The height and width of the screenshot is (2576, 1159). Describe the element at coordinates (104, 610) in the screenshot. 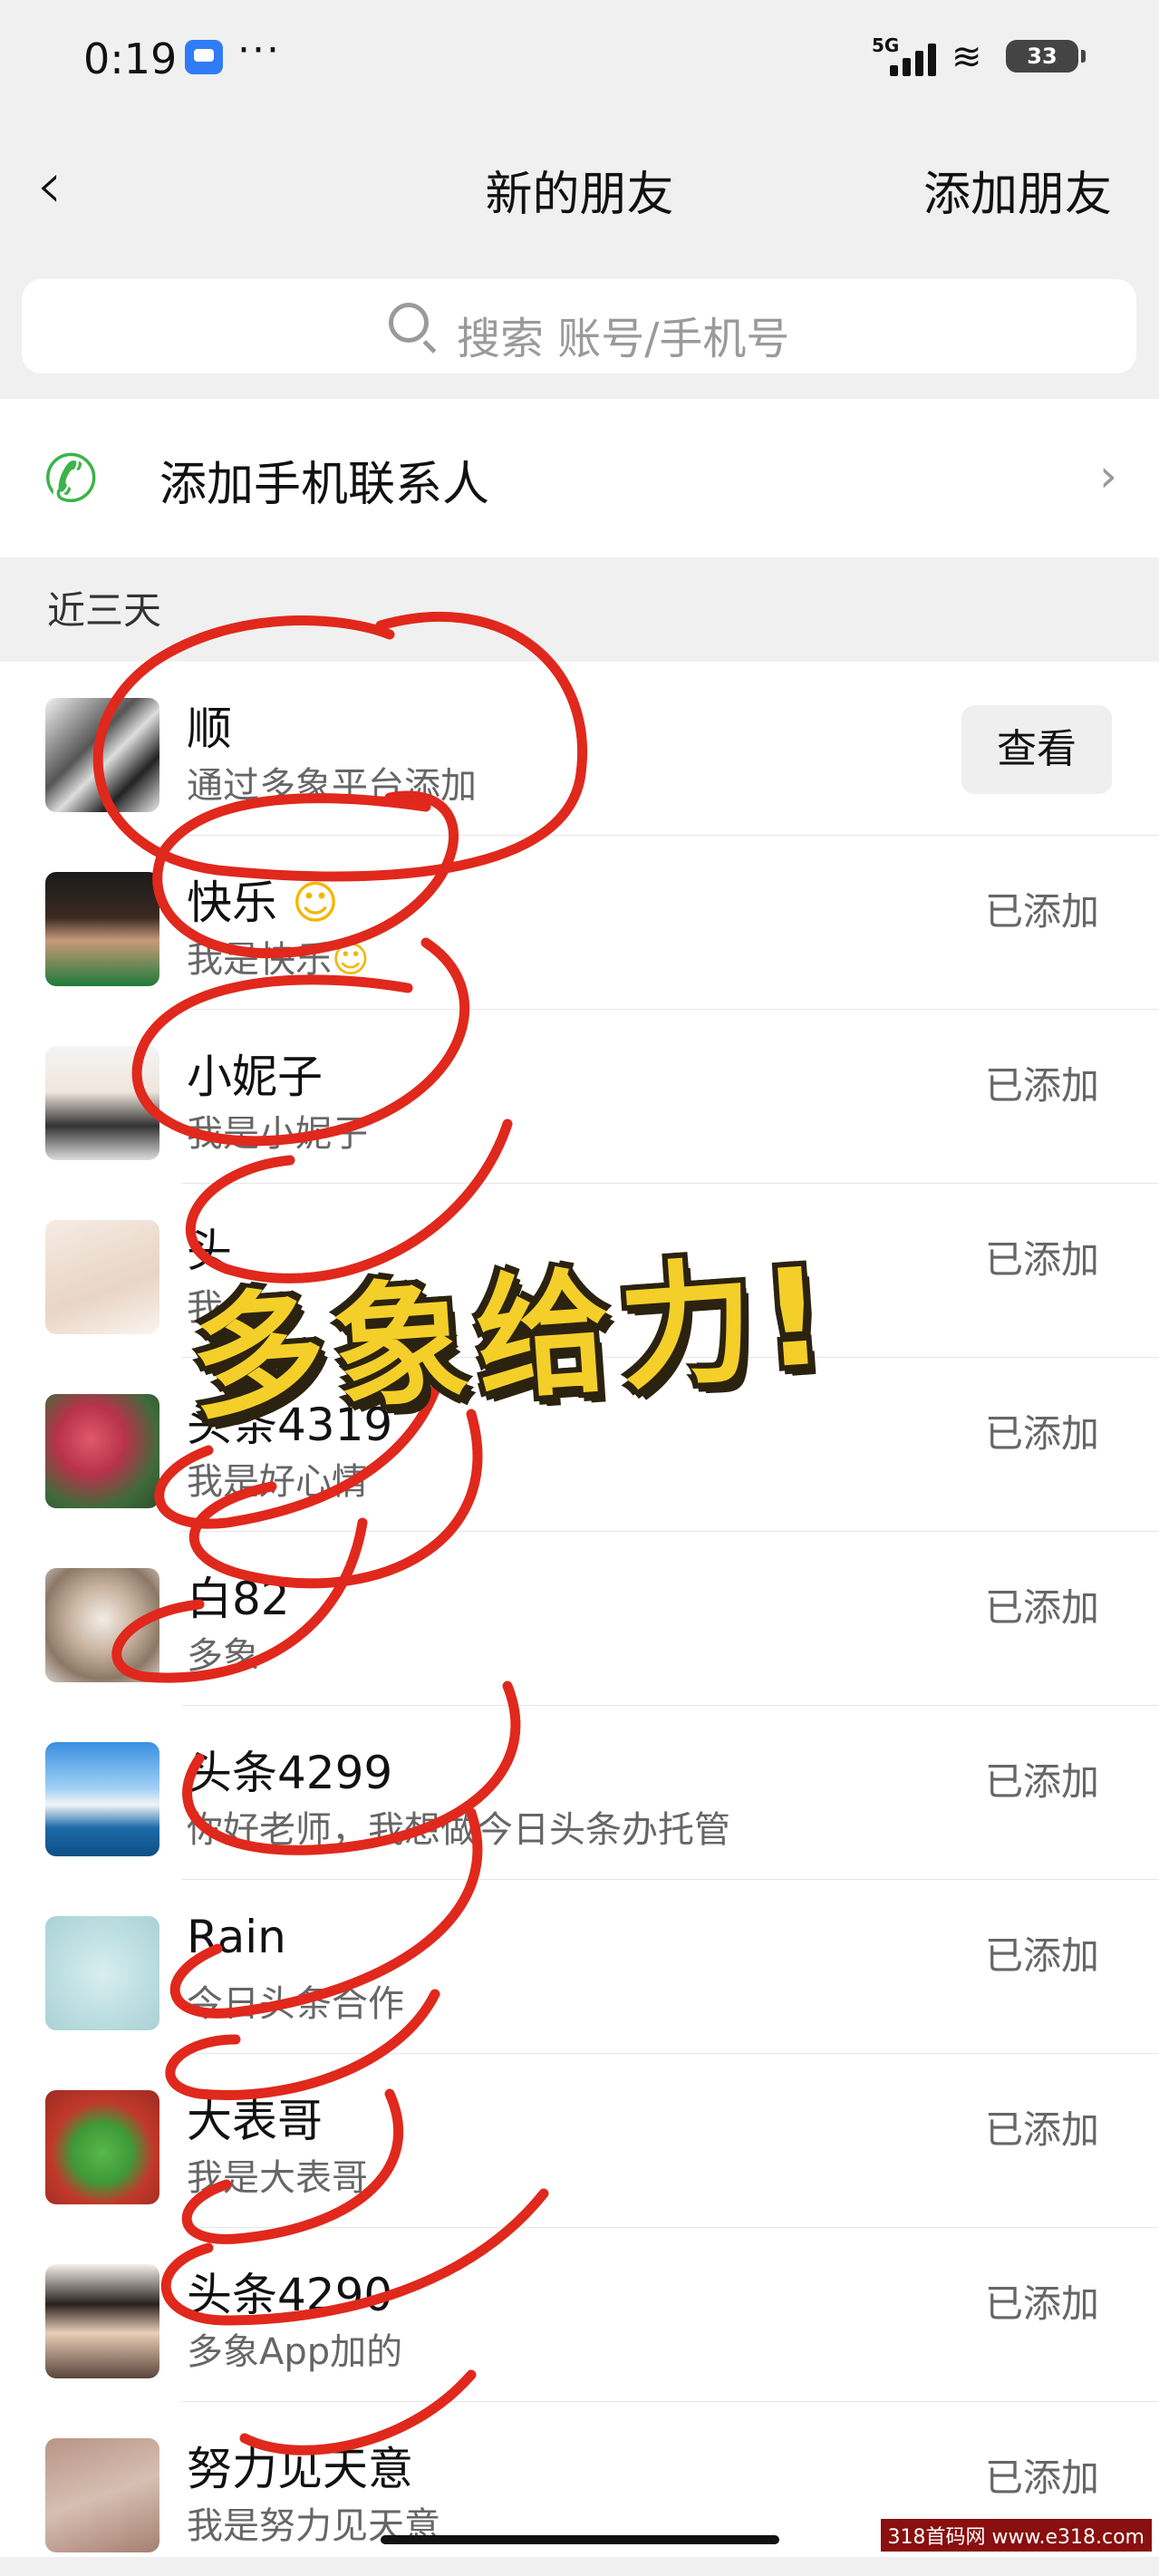

I see `section-header-recent: 近三天` at that location.